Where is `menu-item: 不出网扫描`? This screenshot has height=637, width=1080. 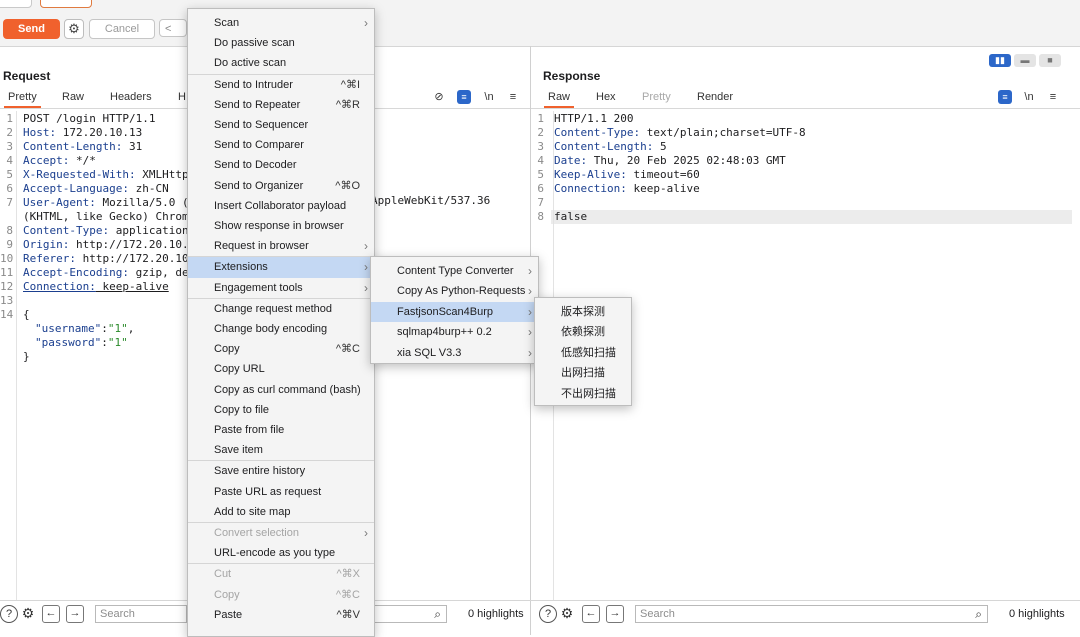
menu-item: 不出网扫描 is located at coordinates (583, 394).